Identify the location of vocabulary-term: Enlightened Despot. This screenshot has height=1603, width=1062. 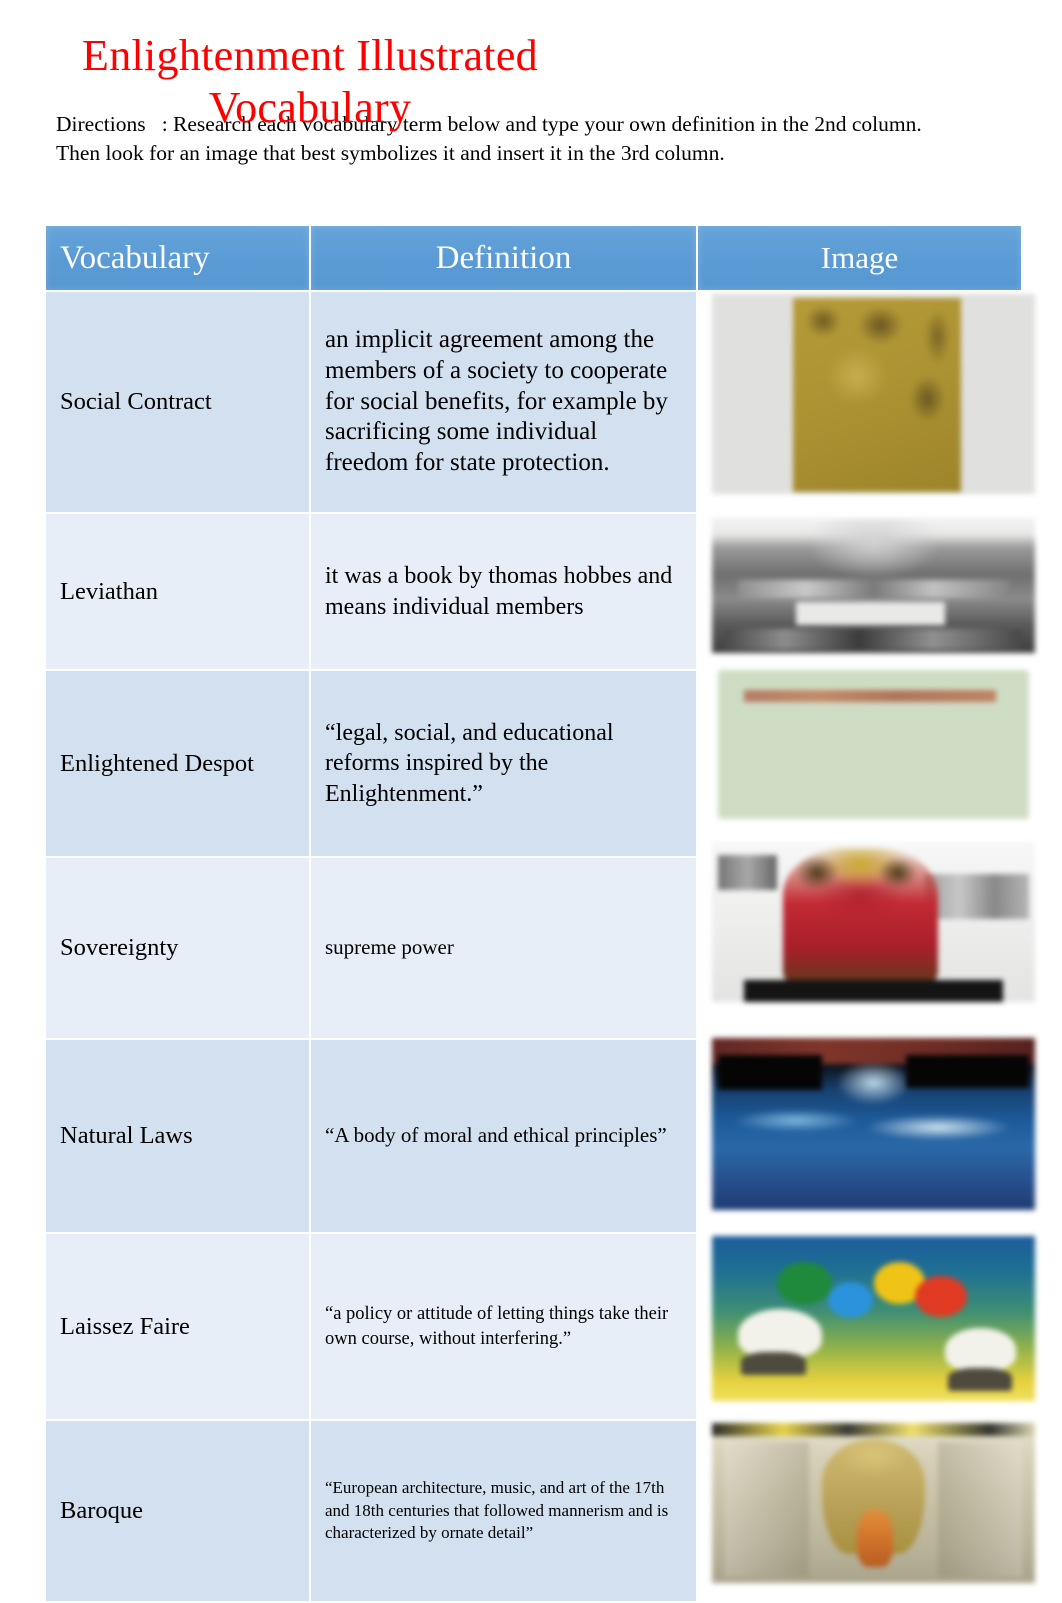
(177, 763).